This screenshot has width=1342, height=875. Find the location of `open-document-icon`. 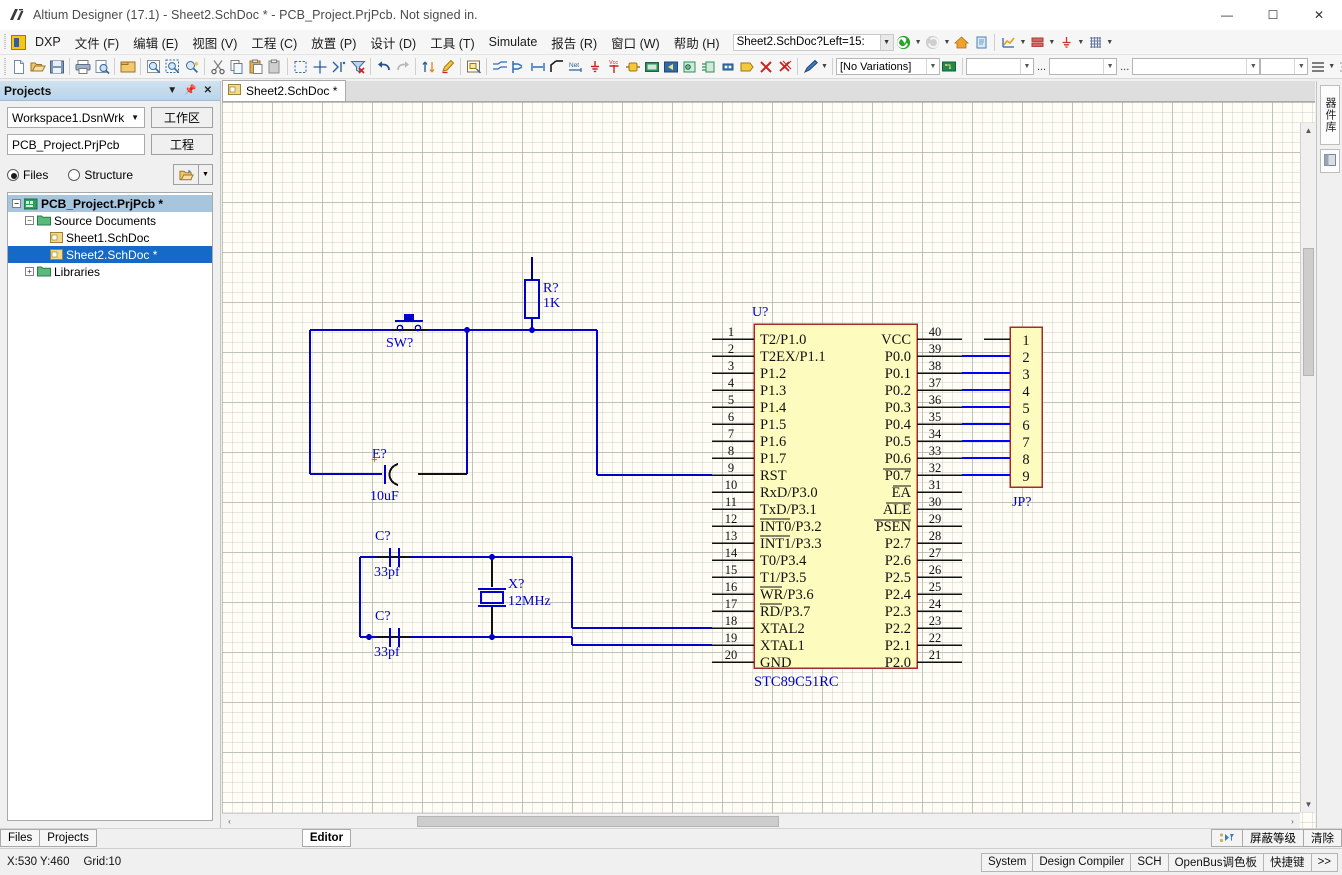

open-document-icon is located at coordinates (37, 66).